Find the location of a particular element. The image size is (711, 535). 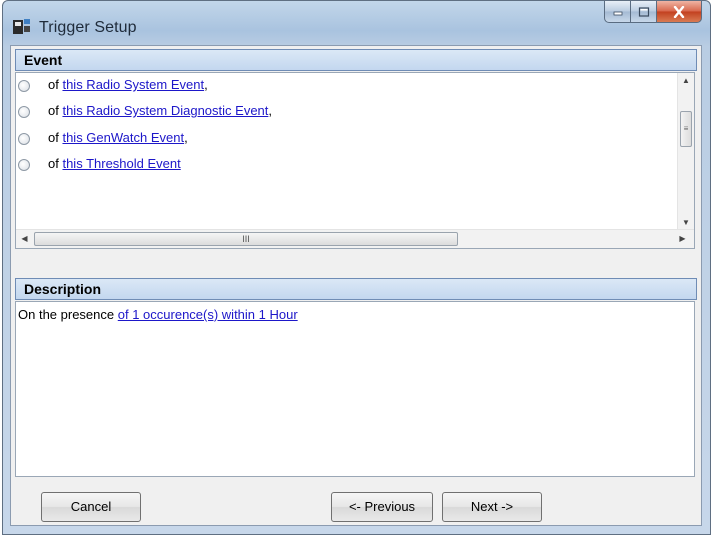

close-button is located at coordinates (679, 12).